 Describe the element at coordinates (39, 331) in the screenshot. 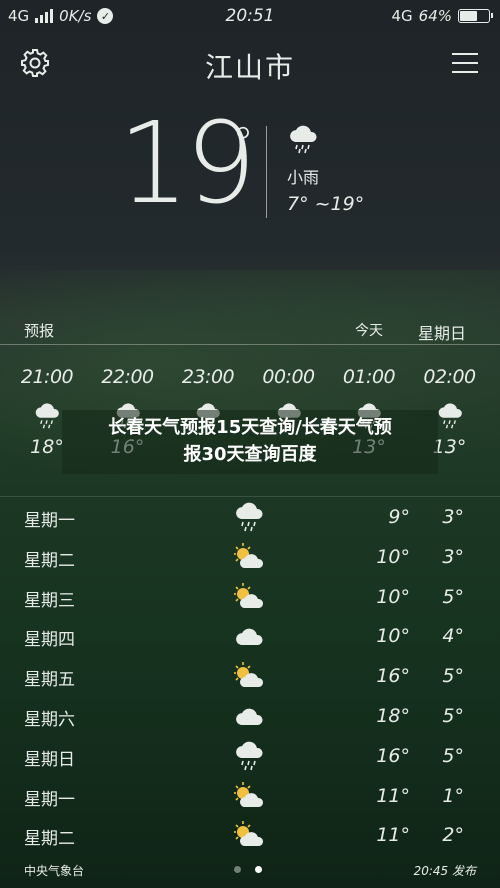

I see `forecast-label: 预报` at that location.